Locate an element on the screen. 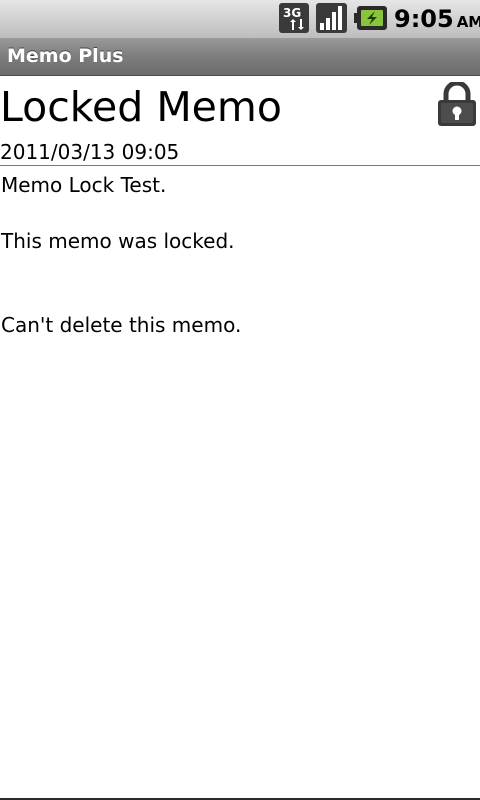  app-title: Memo Plus is located at coordinates (65, 56).